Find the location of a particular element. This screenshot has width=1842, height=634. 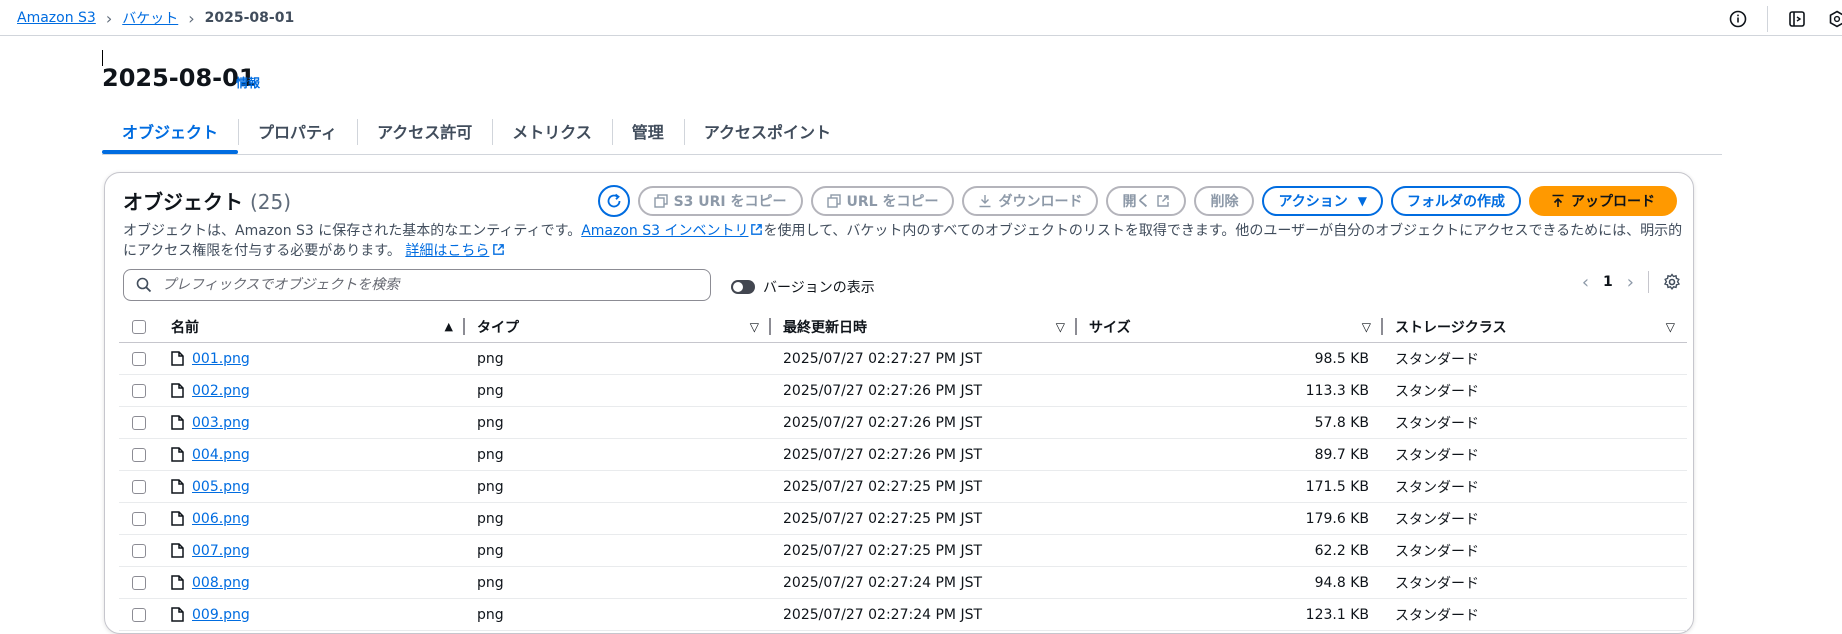

object-link: 006.png is located at coordinates (221, 519).